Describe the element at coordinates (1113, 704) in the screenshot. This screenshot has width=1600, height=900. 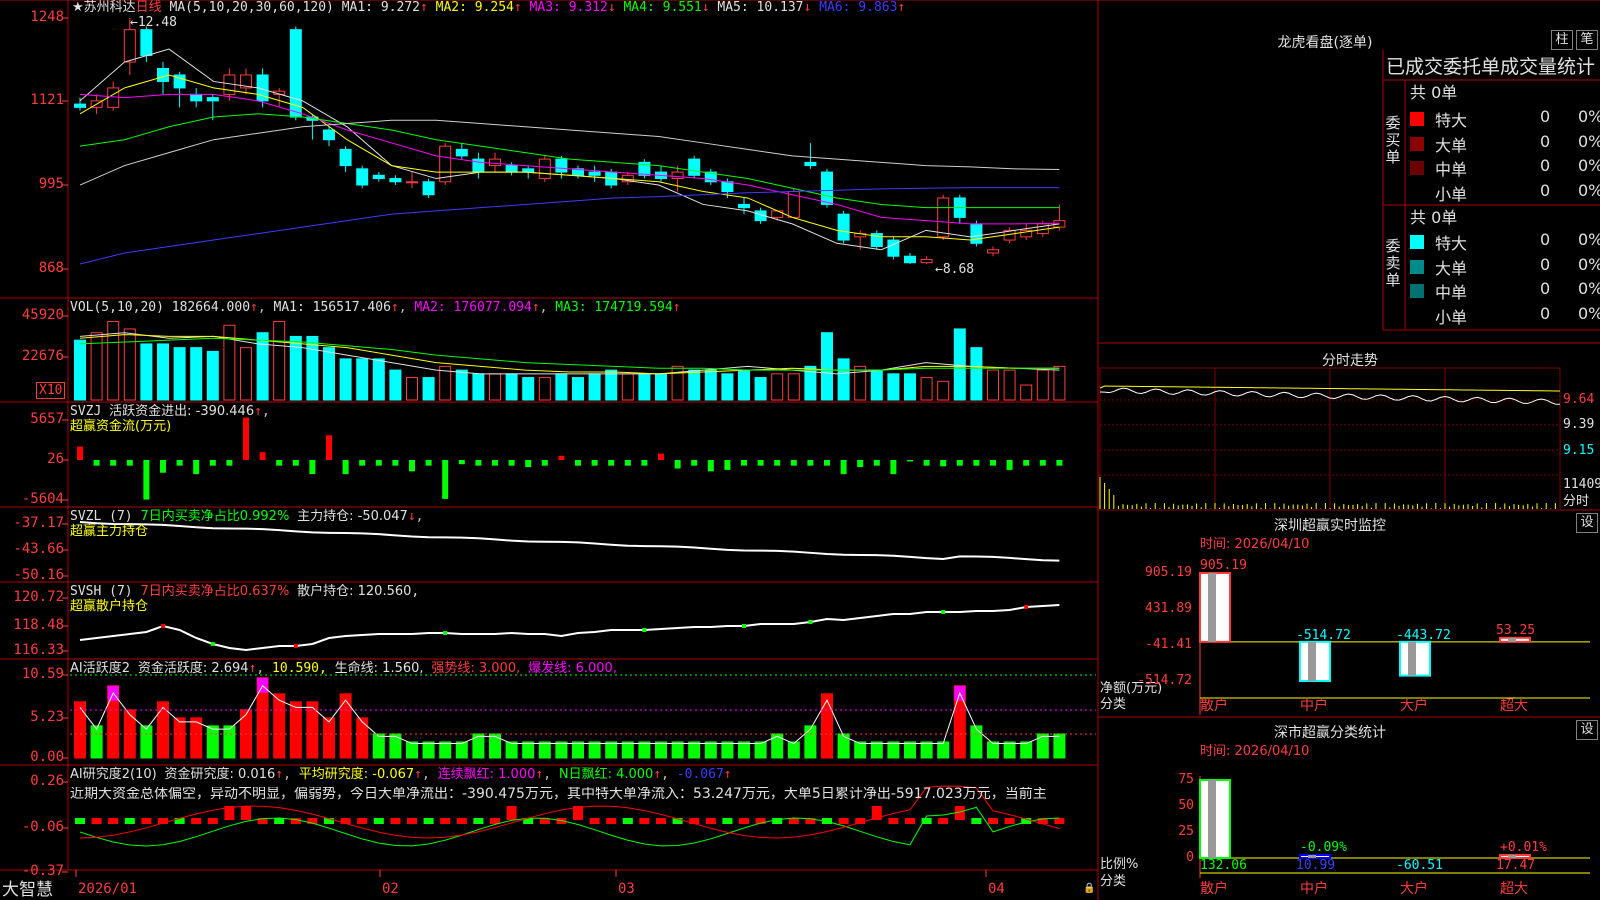
I see `sz-monitor-xlabel: 分类` at that location.